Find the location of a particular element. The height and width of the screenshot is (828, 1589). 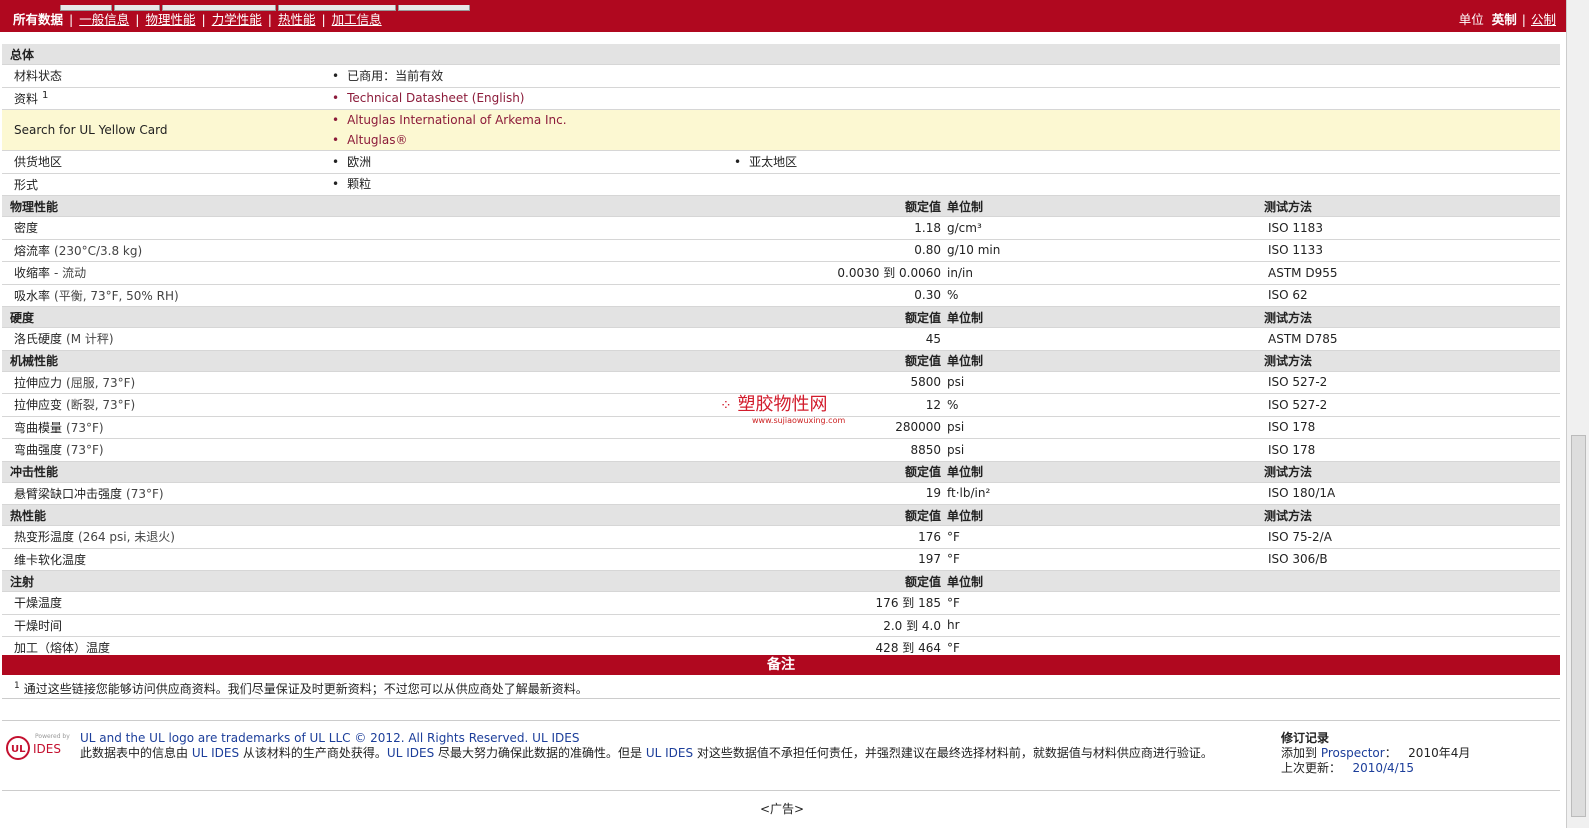

section-title: 物理性能 is located at coordinates (362, 206).